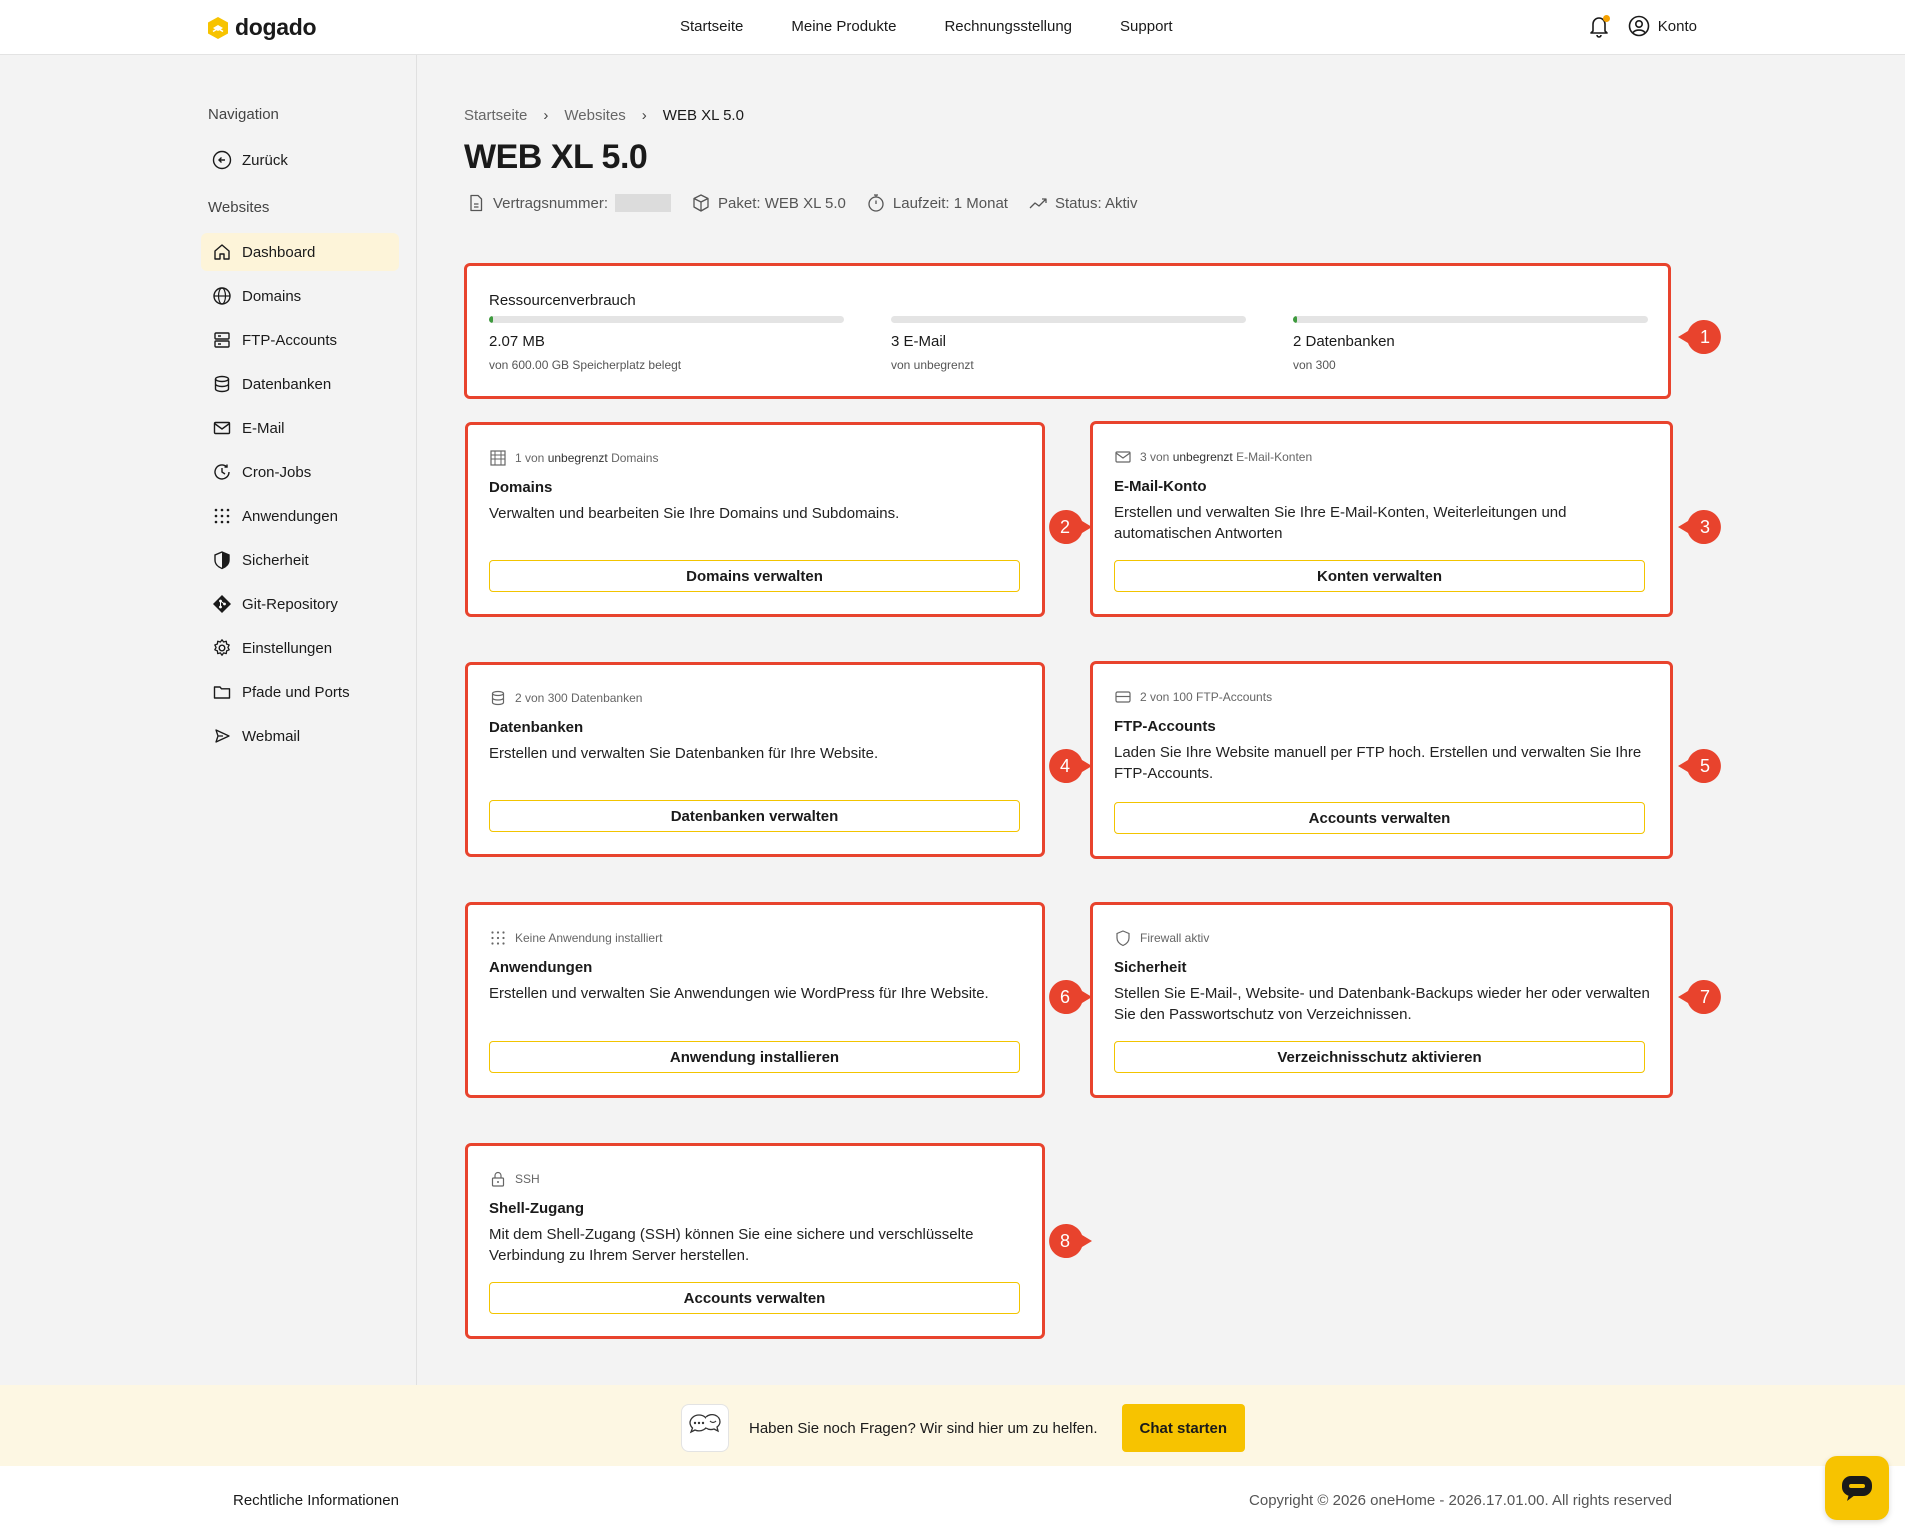 The height and width of the screenshot is (1536, 1905). I want to click on breadcrumb-websites: Websites, so click(594, 115).